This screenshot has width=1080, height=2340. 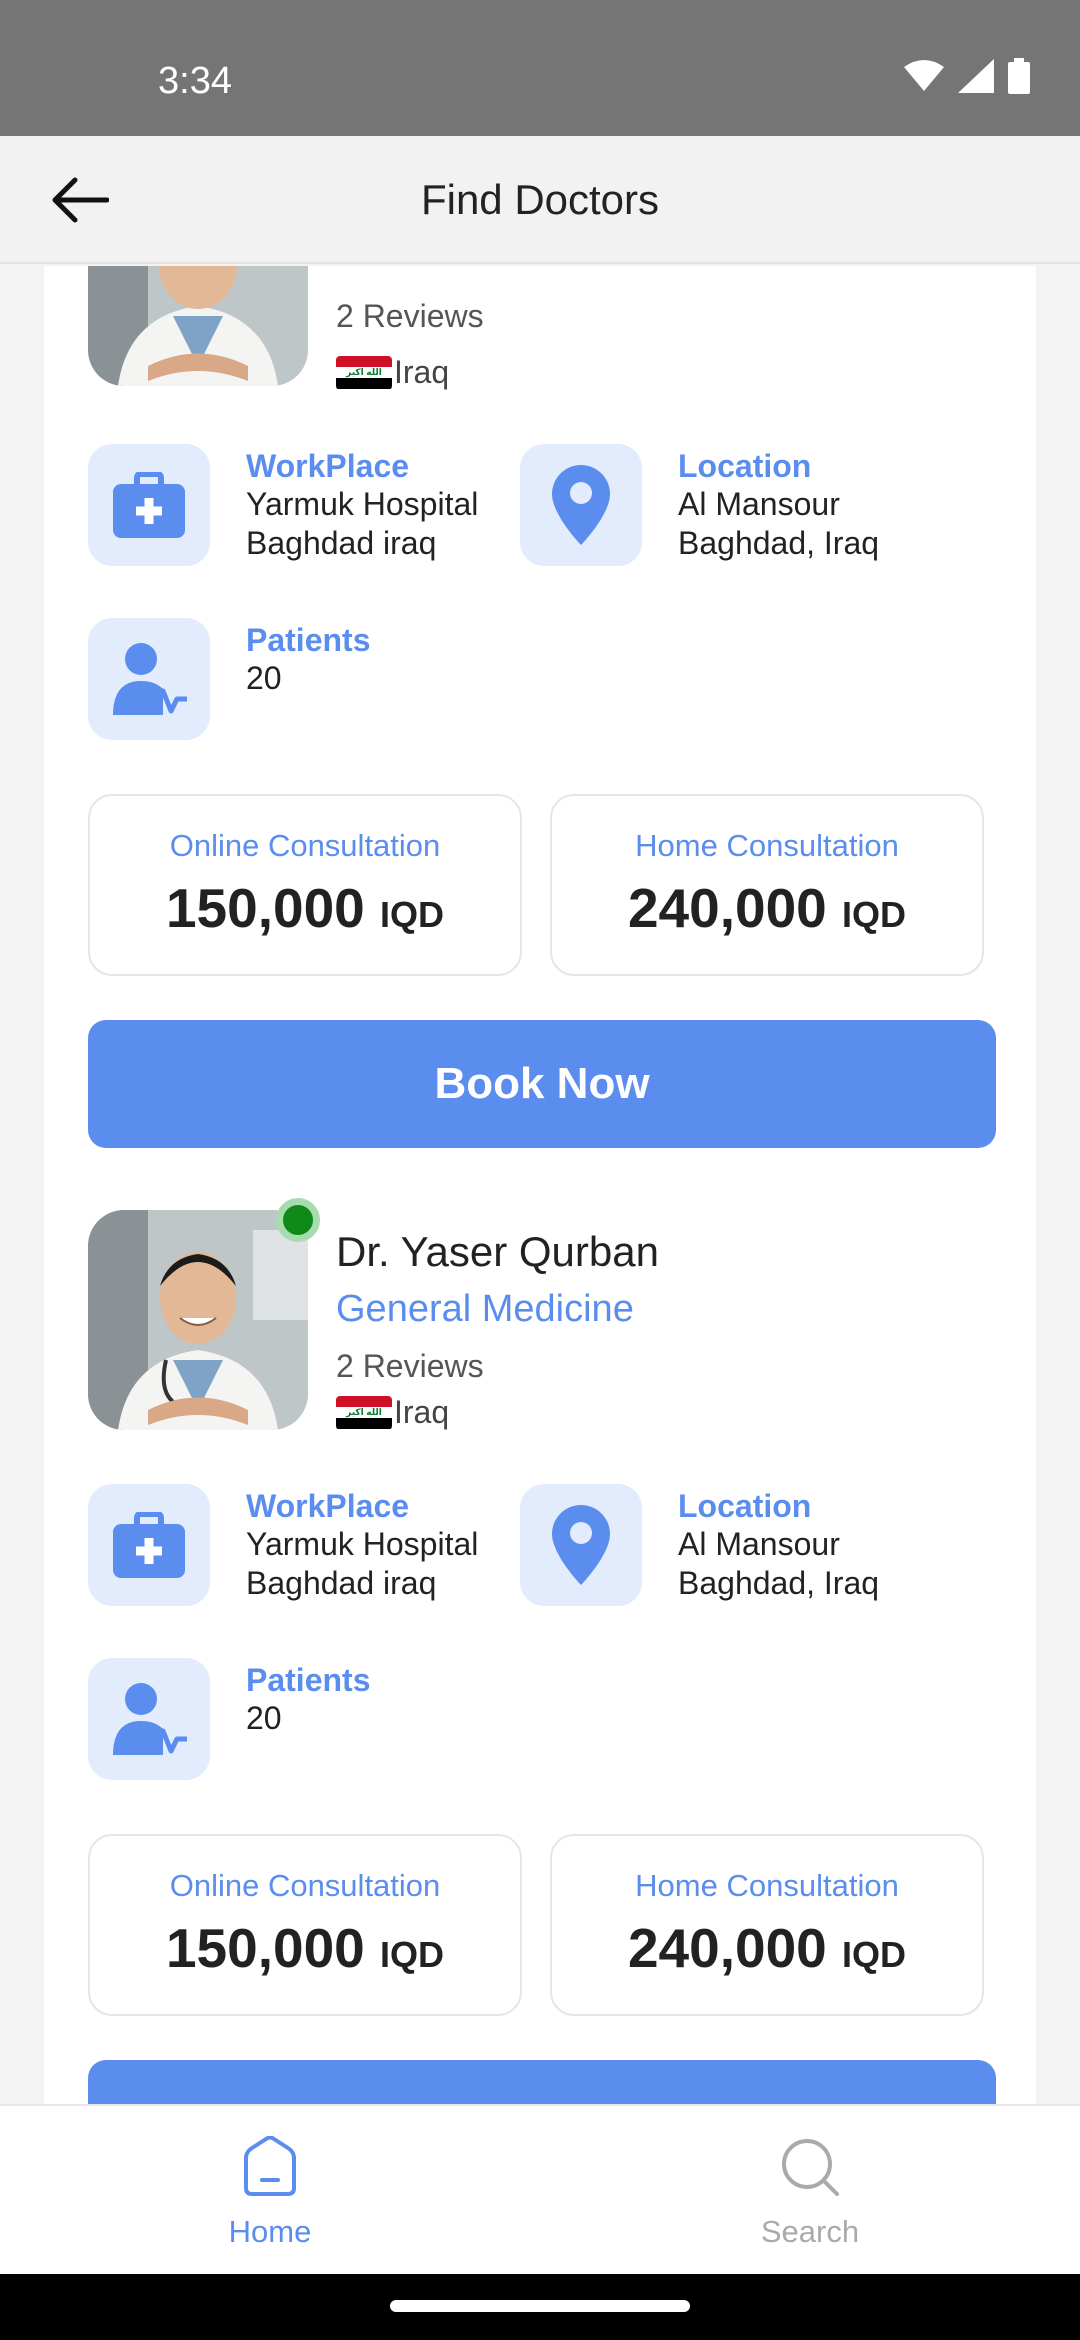 What do you see at coordinates (810, 2231) in the screenshot?
I see `nav-search-label: Search` at bounding box center [810, 2231].